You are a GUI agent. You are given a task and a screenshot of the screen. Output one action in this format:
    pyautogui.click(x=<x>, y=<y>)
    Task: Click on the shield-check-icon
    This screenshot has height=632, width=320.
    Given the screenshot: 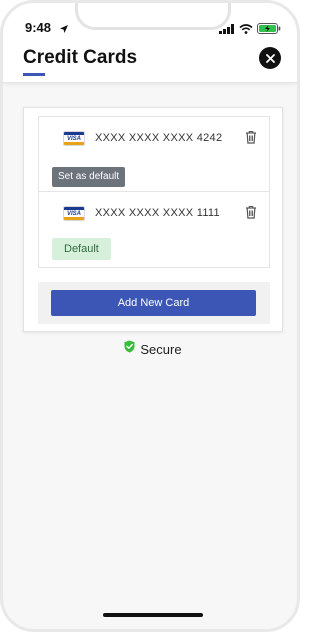 What is the action you would take?
    pyautogui.click(x=129, y=349)
    